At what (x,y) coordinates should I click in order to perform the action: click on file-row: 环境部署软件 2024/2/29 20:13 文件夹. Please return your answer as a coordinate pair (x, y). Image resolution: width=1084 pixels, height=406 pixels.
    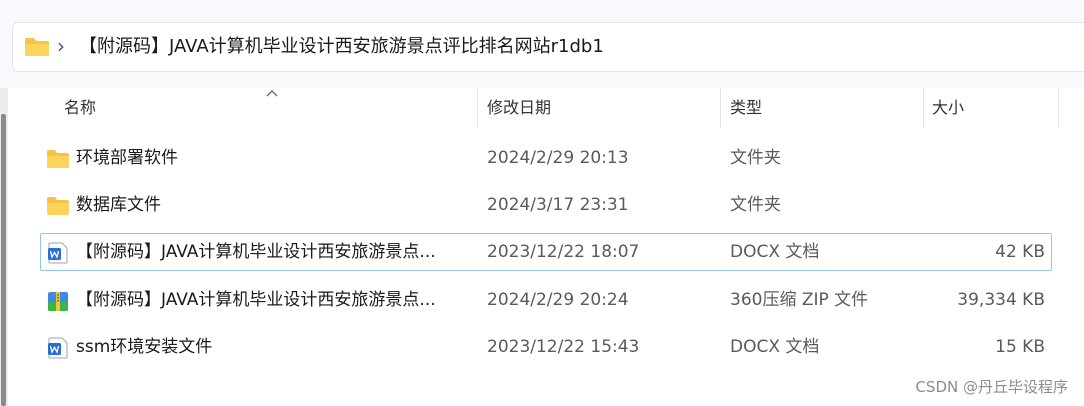
    Looking at the image, I should click on (546, 158).